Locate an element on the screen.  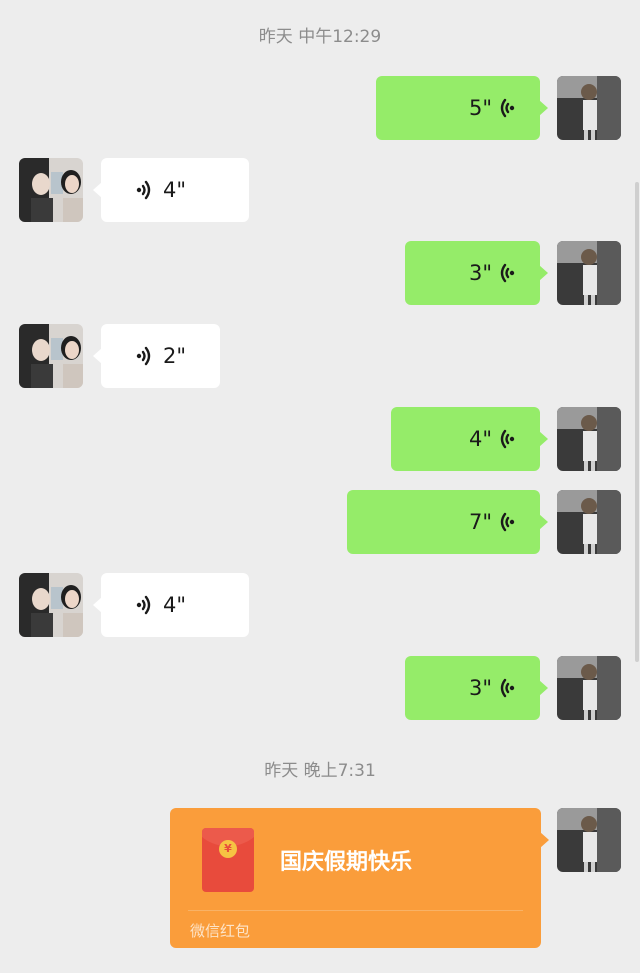
voice-message-in: 2" is located at coordinates (156, 356).